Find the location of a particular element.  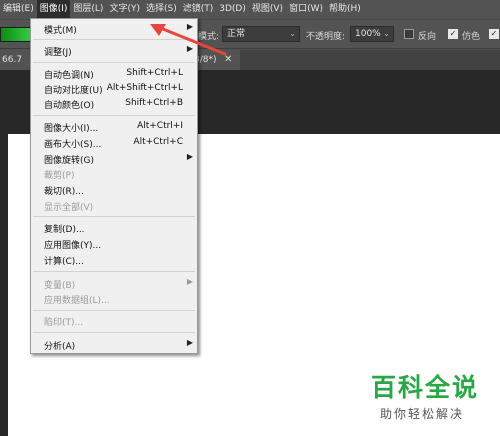

annotation-arrow-icon is located at coordinates (188, 40).